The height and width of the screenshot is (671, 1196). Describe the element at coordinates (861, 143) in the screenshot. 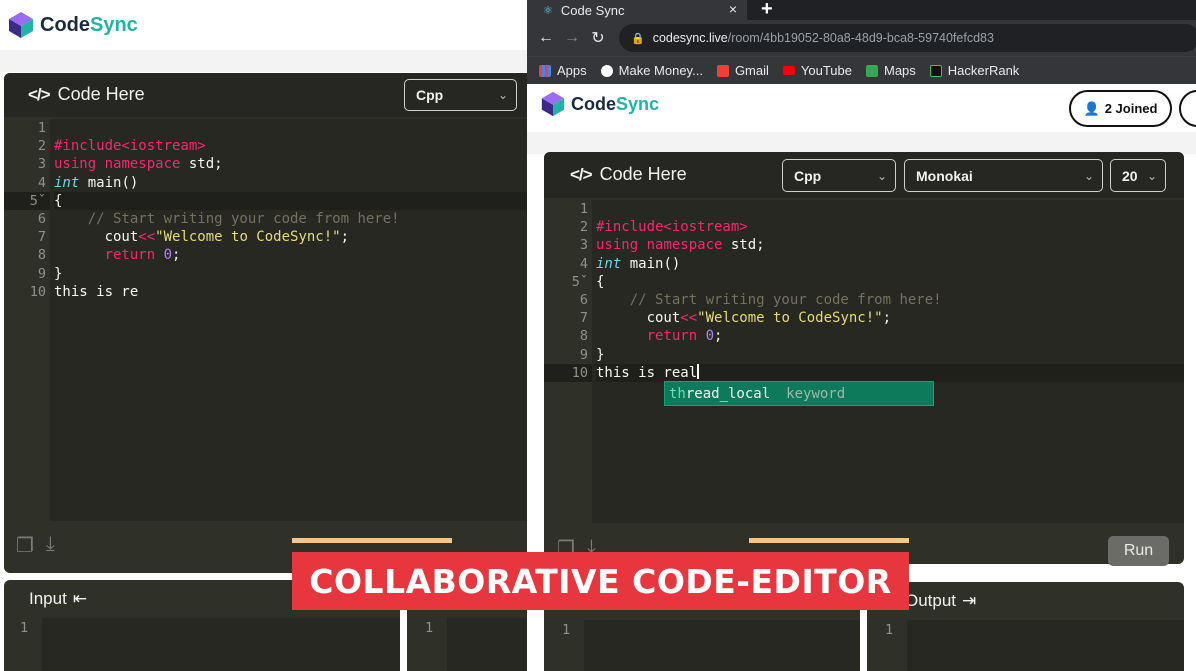

I see `nav-strip` at that location.